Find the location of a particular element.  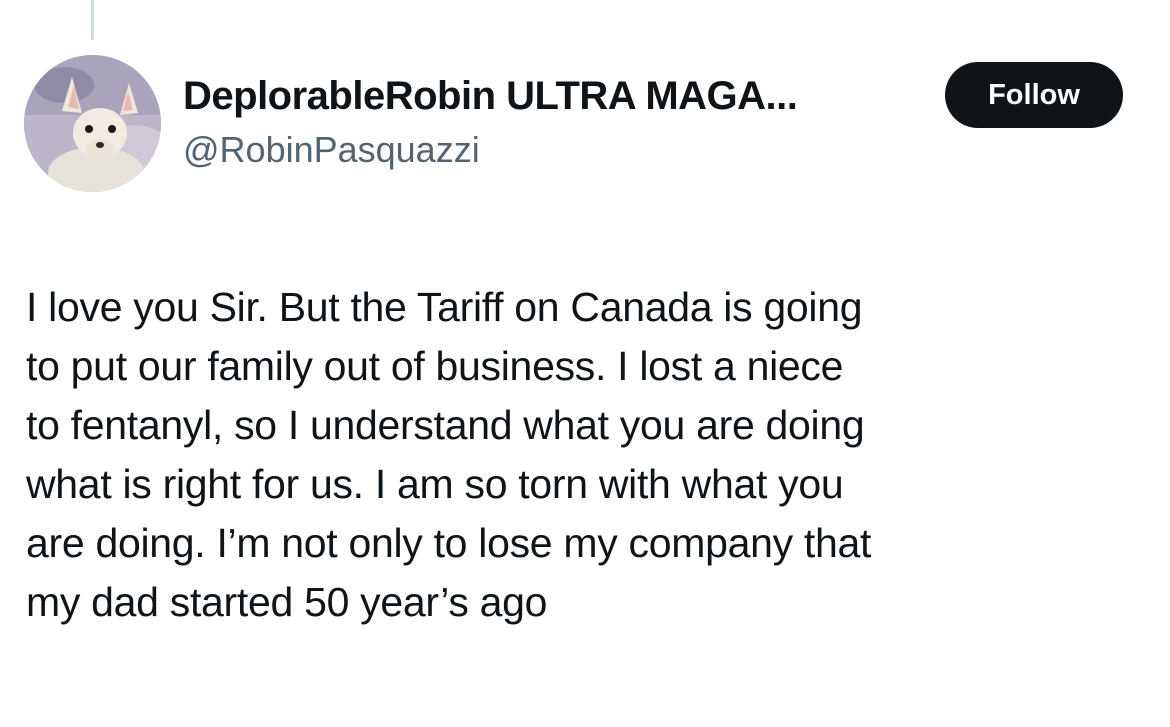

chihuahua-avatar-icon is located at coordinates (92, 123).